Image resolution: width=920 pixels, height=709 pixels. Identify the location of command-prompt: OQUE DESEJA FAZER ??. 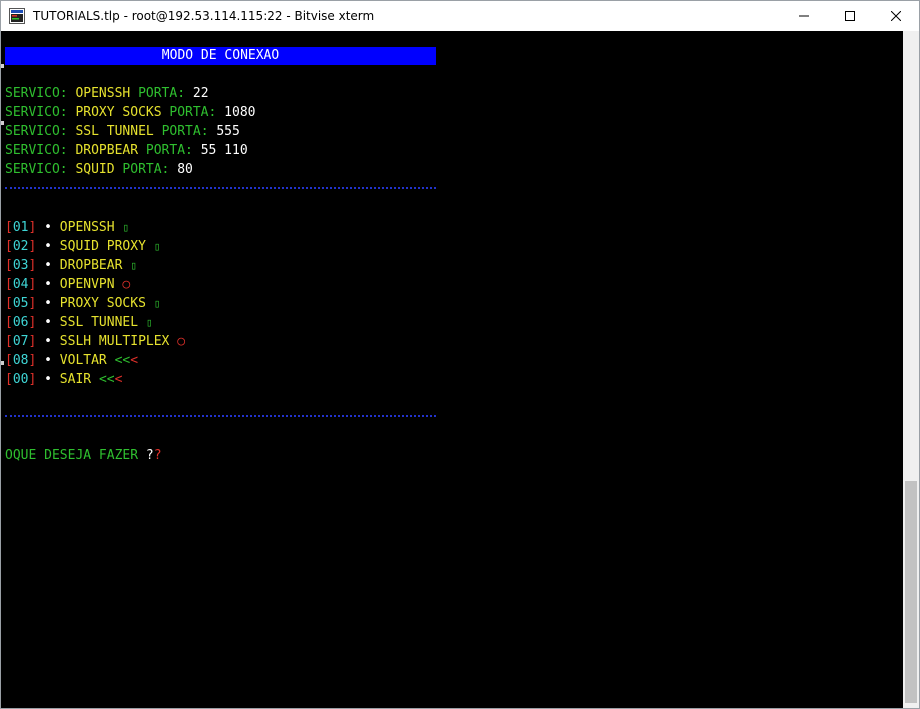
(83, 455).